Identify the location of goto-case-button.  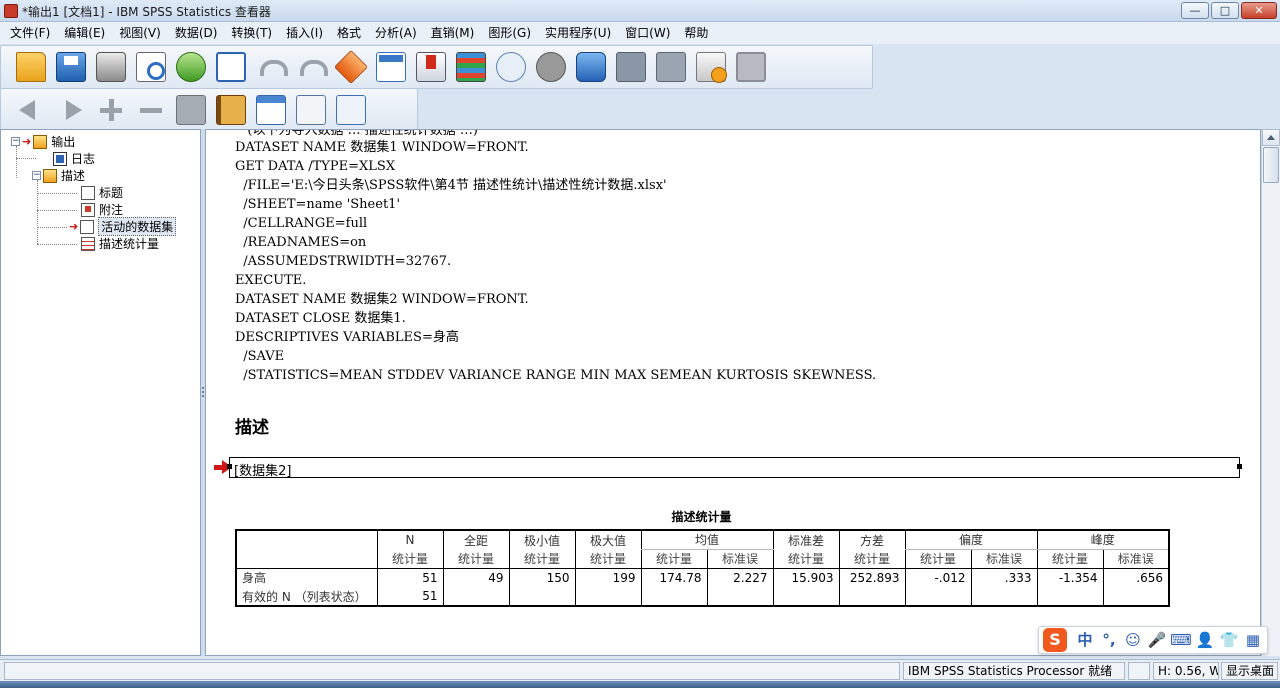
(351, 67).